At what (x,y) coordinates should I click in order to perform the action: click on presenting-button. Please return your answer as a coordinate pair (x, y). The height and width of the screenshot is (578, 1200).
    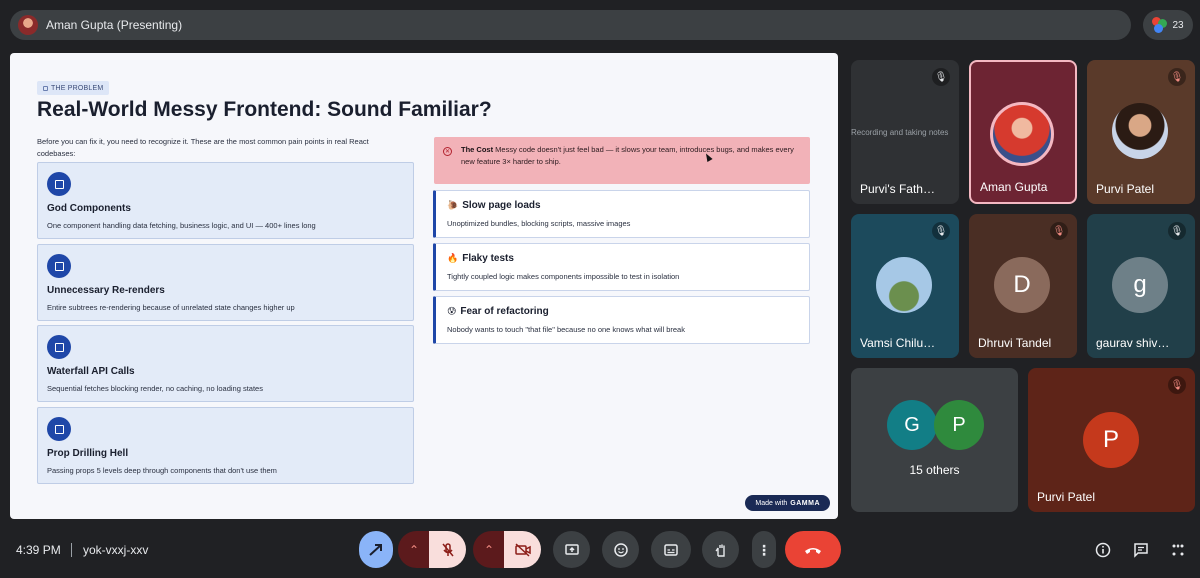
    Looking at the image, I should click on (376, 549).